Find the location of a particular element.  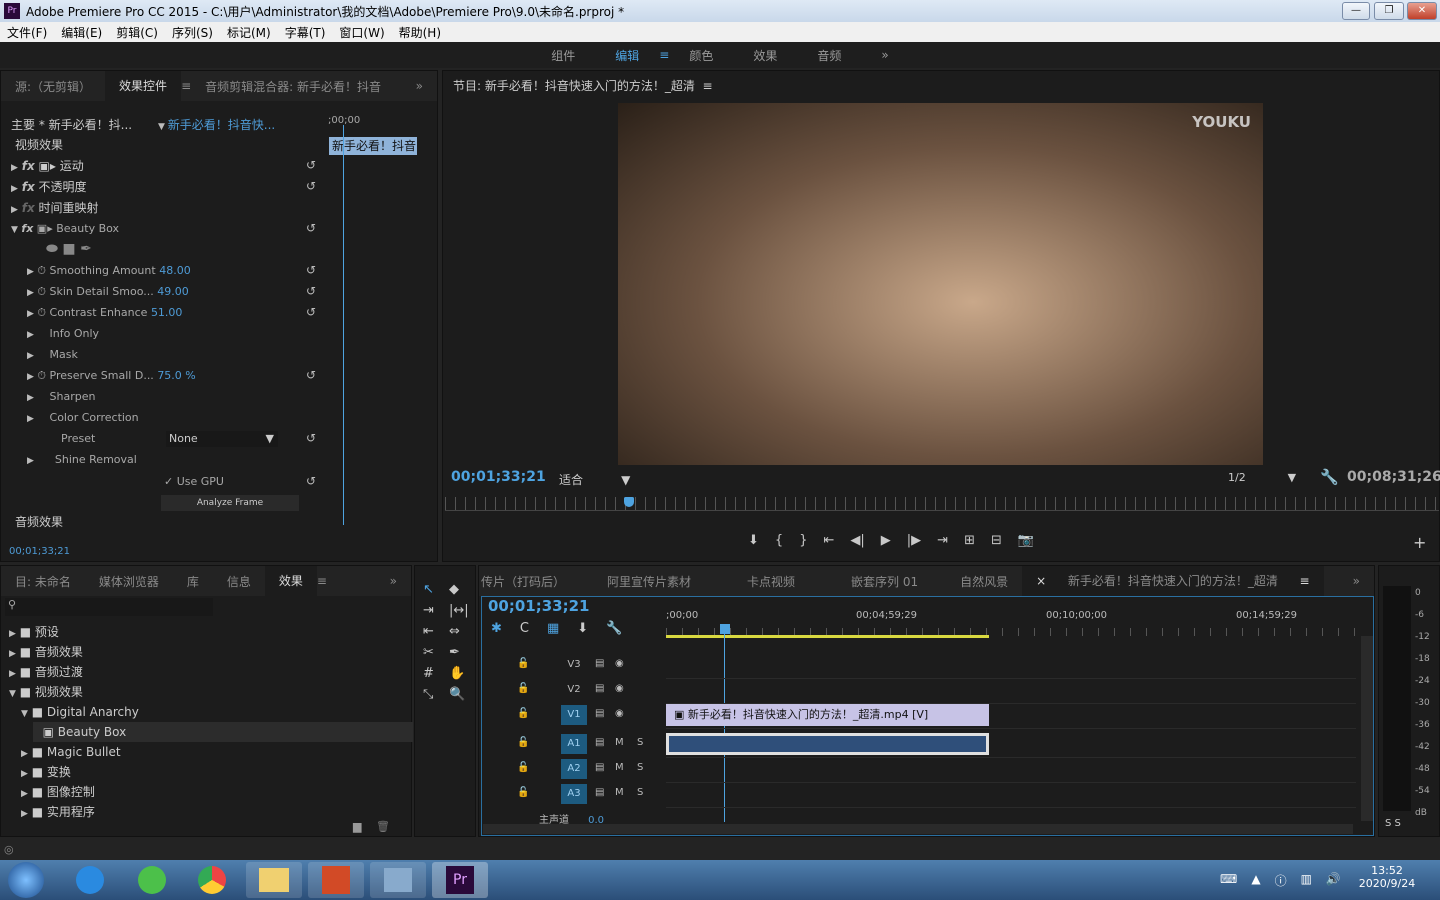

tab-effect-controls: 效果控件 is located at coordinates (143, 86).